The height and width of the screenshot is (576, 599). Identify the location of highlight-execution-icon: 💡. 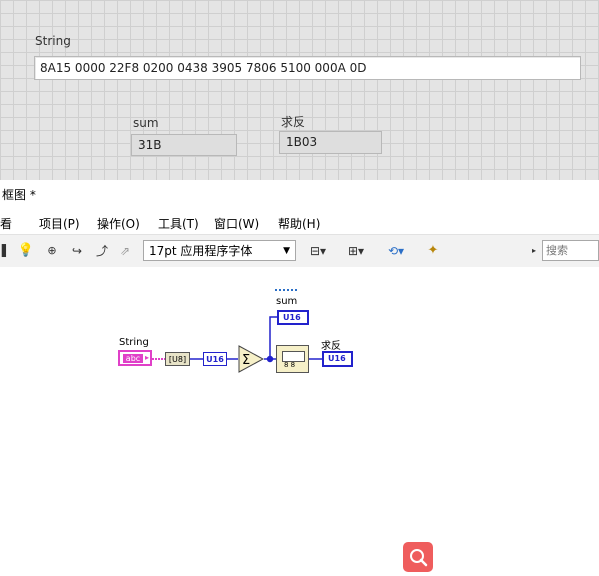
(26, 251).